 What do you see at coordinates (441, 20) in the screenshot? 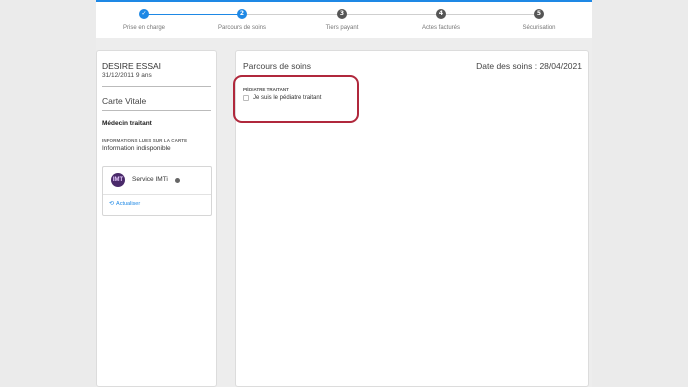
I see `step-actes-factures: 4 Actes facturés` at bounding box center [441, 20].